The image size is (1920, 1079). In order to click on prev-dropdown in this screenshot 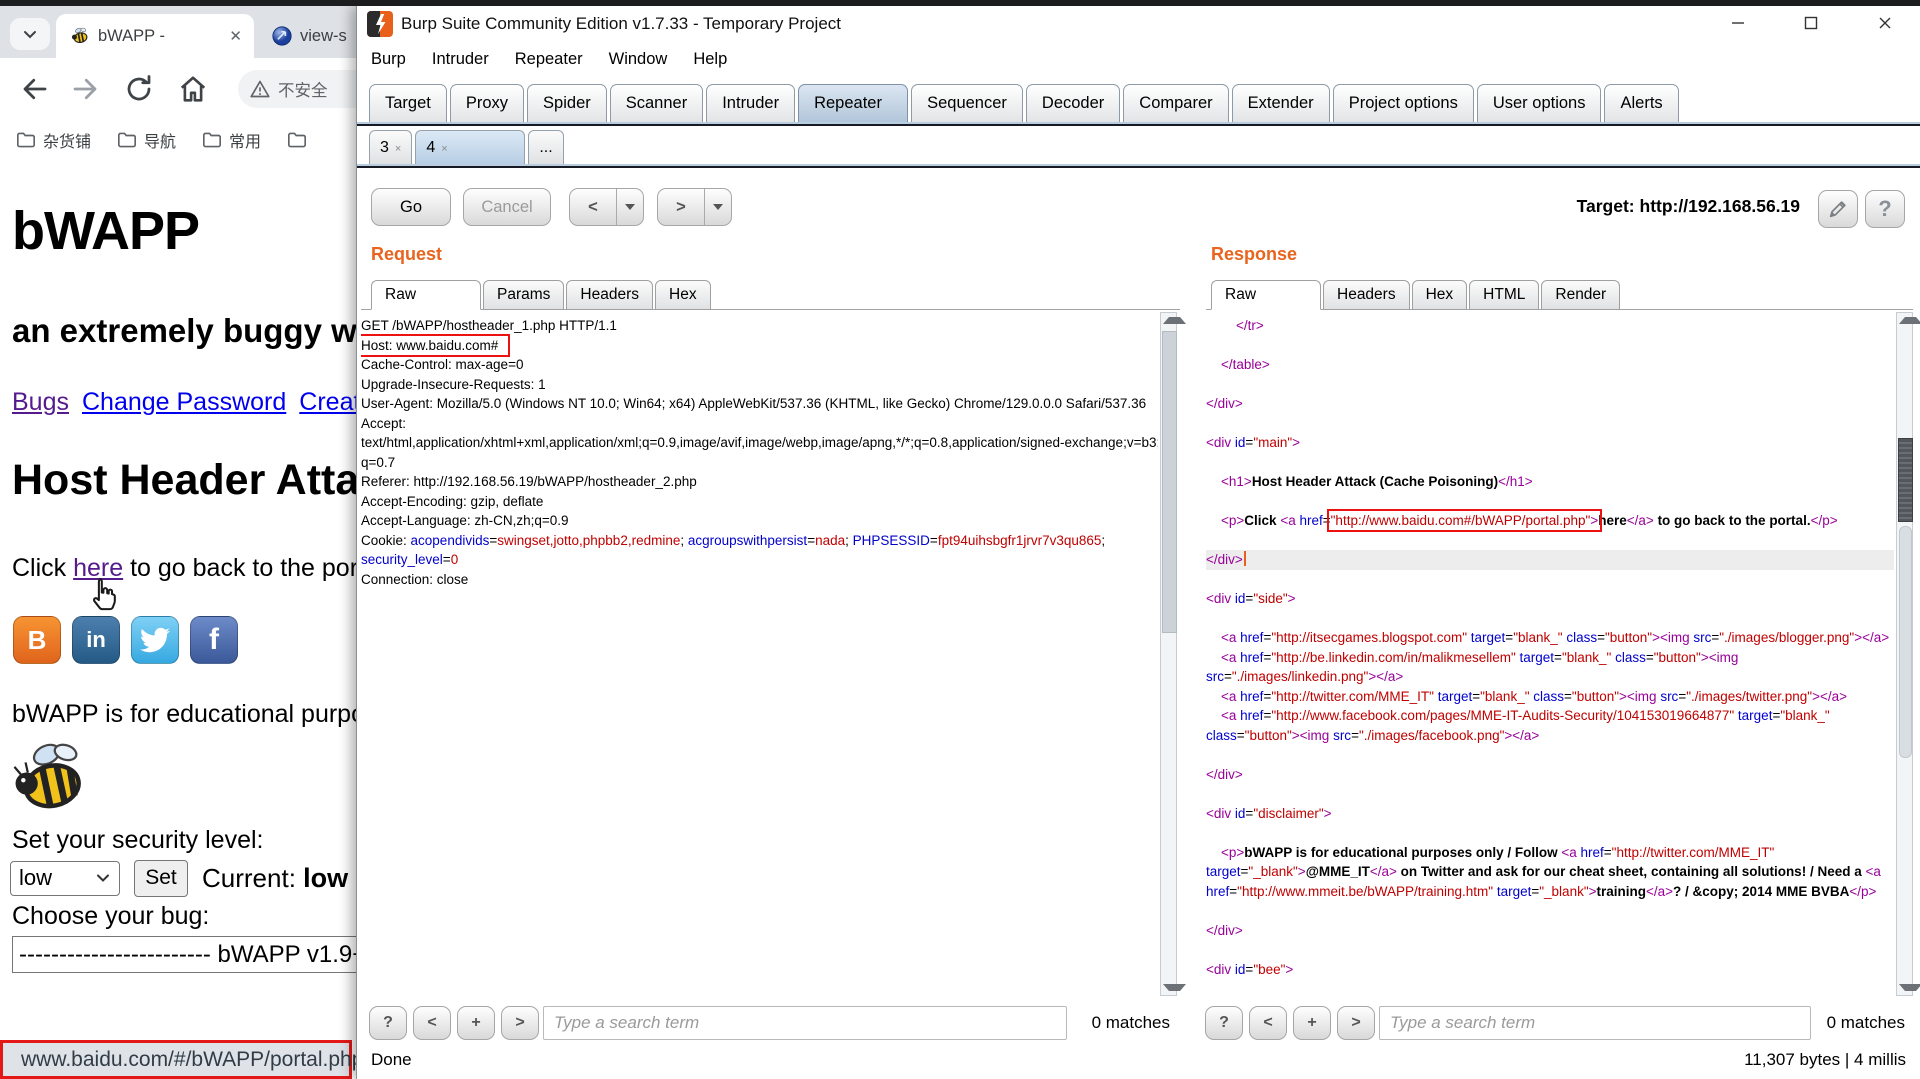, I will do `click(629, 207)`.